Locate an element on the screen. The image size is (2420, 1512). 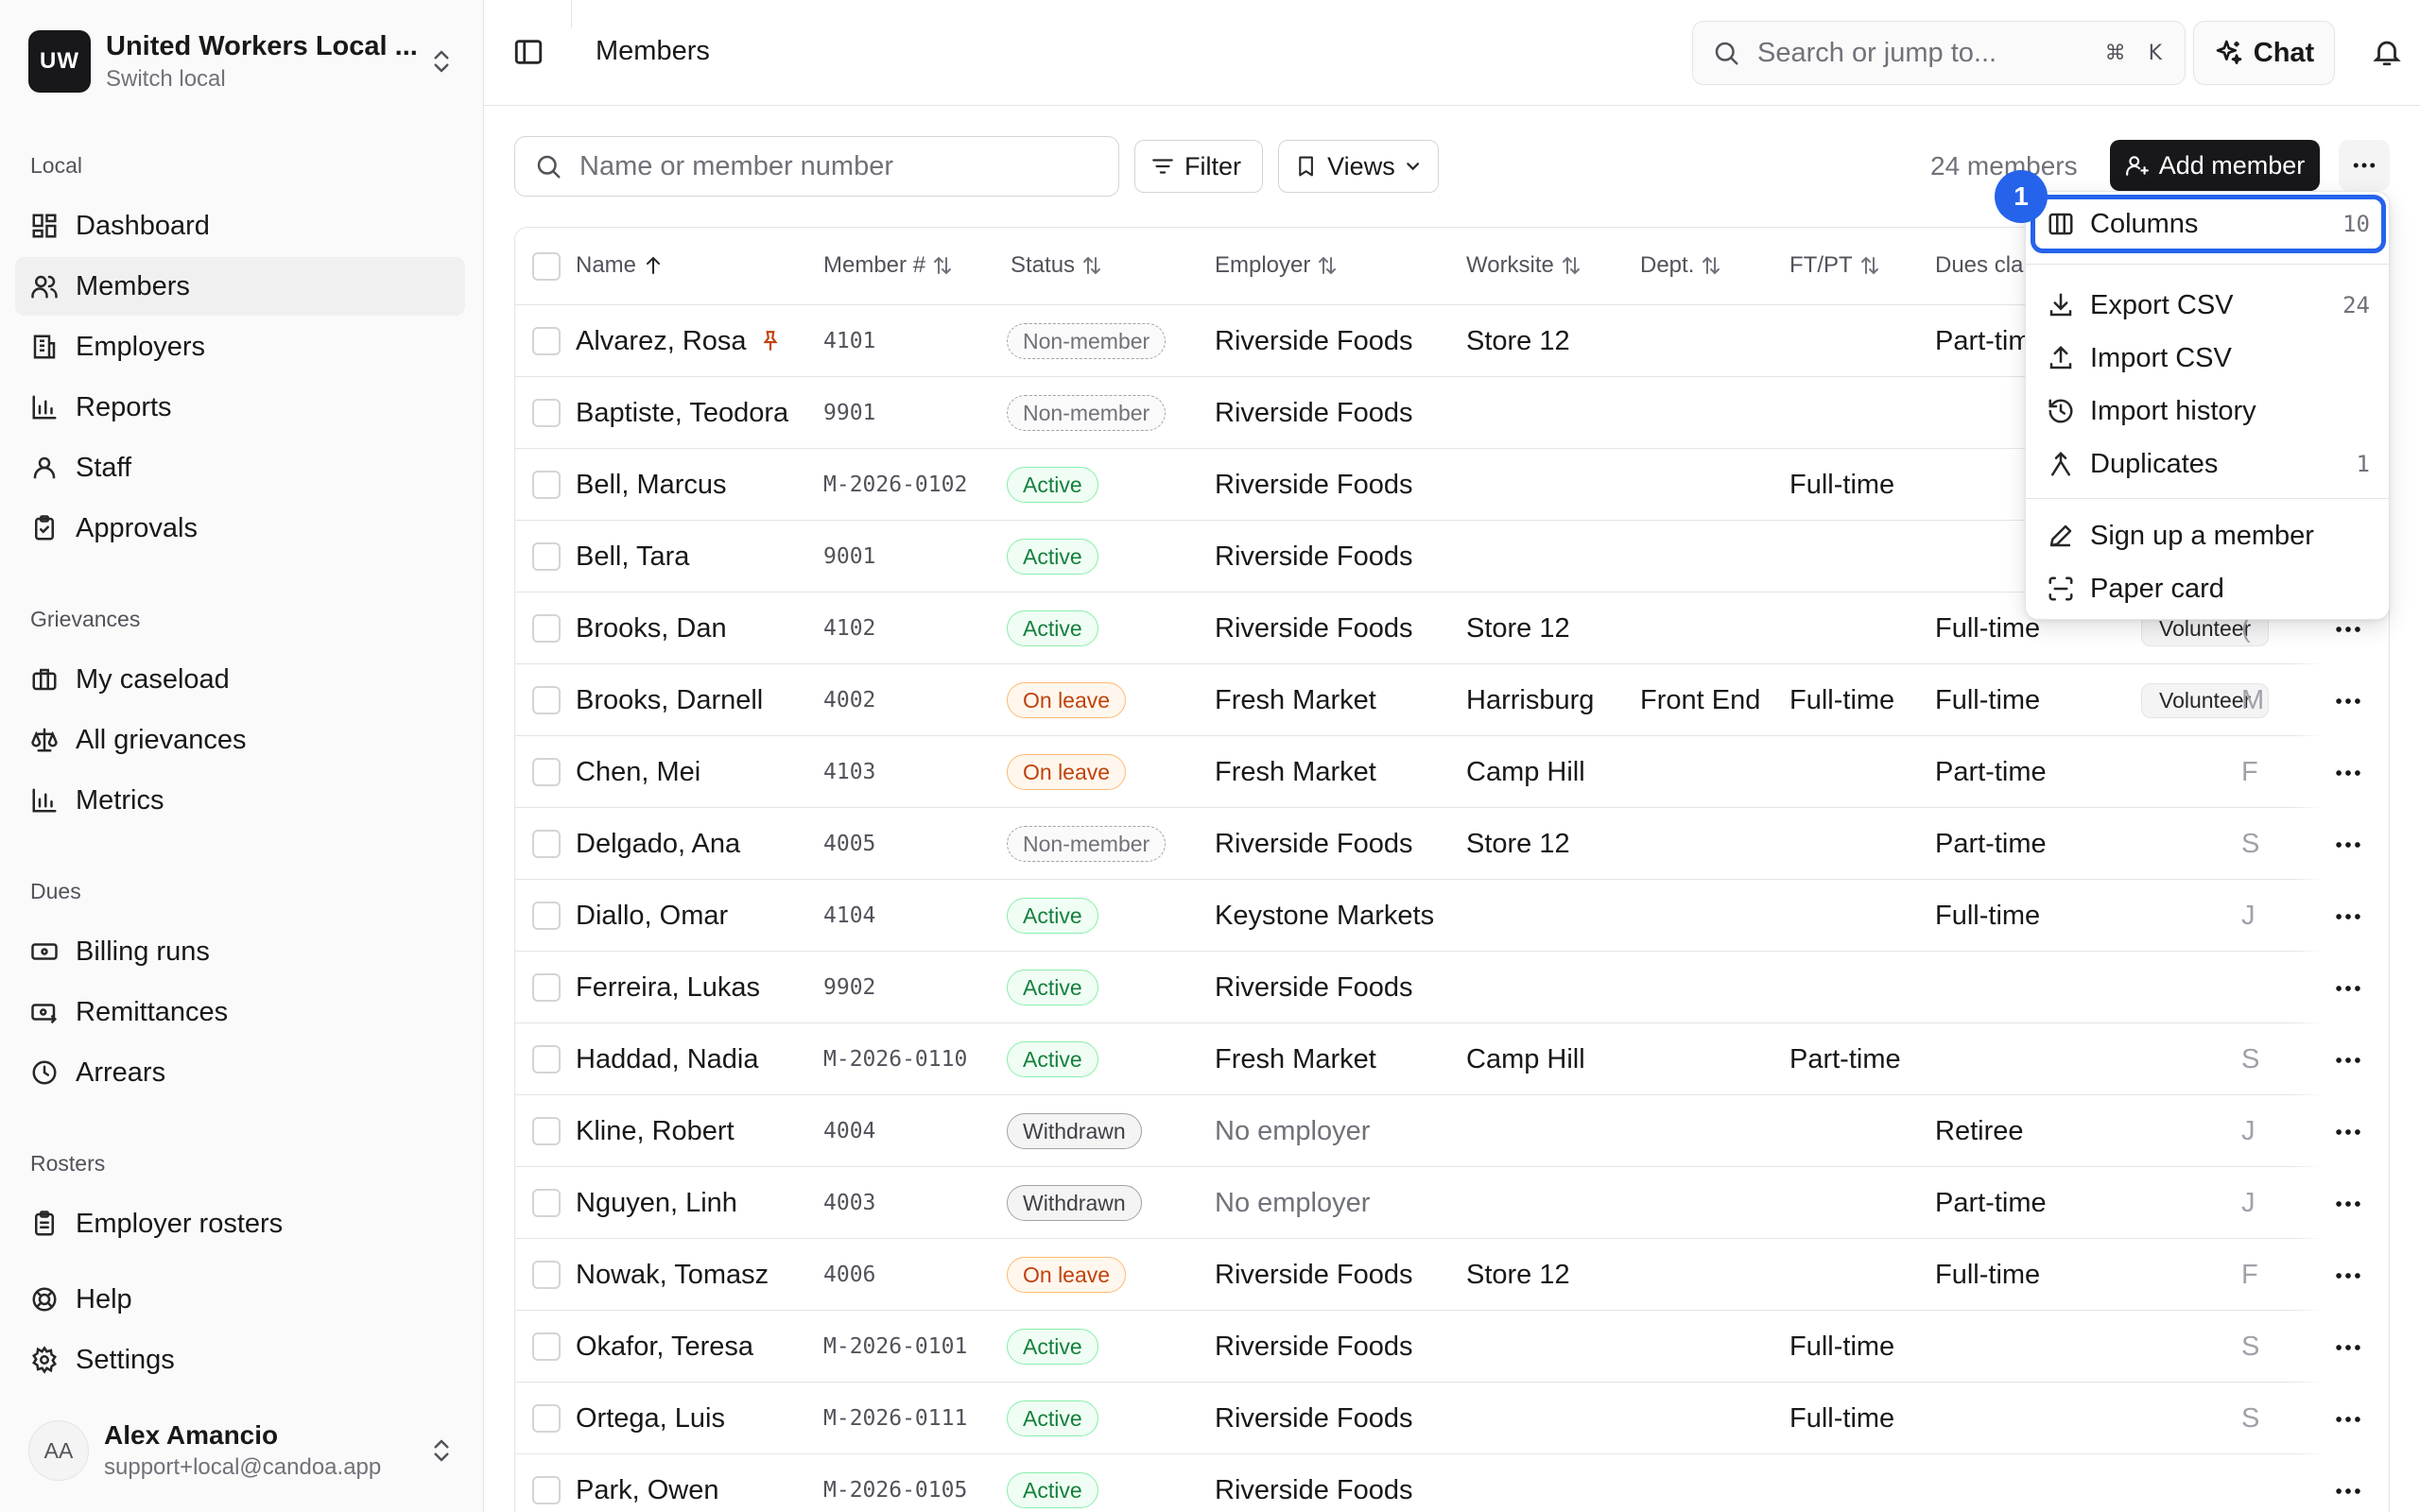
nav-item-members: Members is located at coordinates (240, 286).